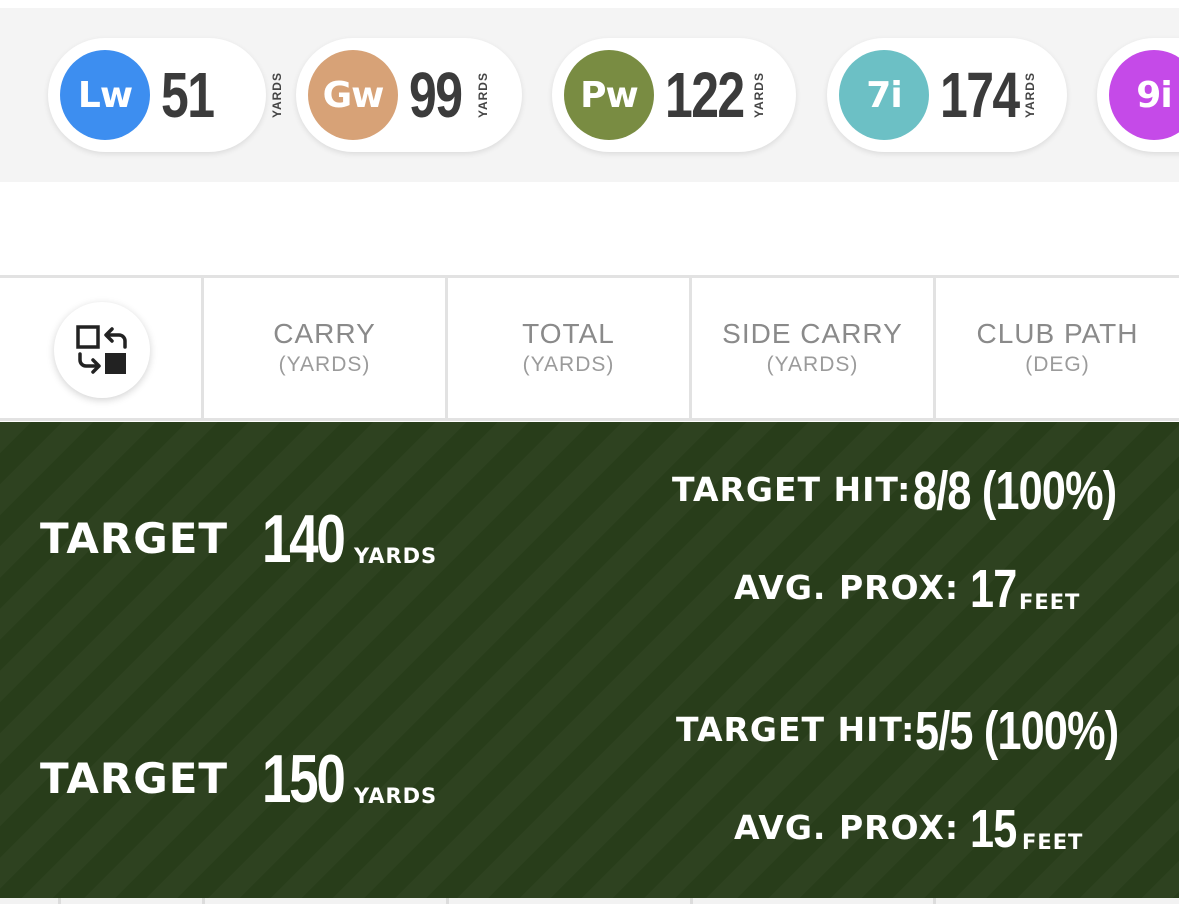 The image size is (1179, 904). I want to click on target-hit-value: 5/5 (100%), so click(1017, 731).